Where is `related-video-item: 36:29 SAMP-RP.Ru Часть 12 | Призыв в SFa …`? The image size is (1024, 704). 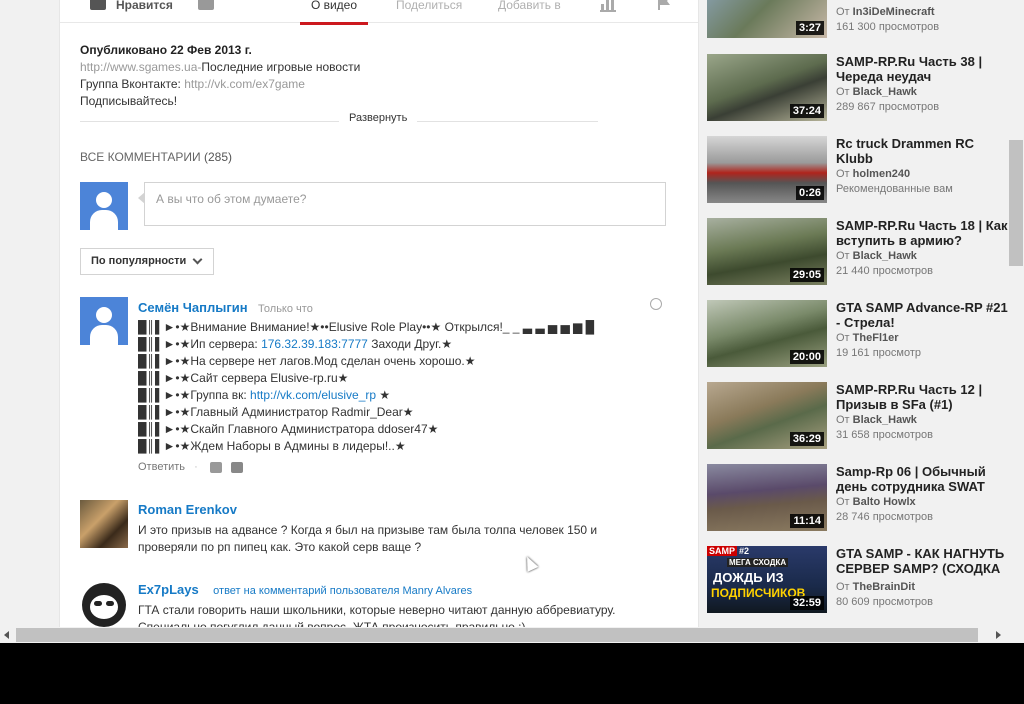
related-video-item: 36:29 SAMP-RP.Ru Часть 12 | Призыв в SFa … is located at coordinates (857, 416).